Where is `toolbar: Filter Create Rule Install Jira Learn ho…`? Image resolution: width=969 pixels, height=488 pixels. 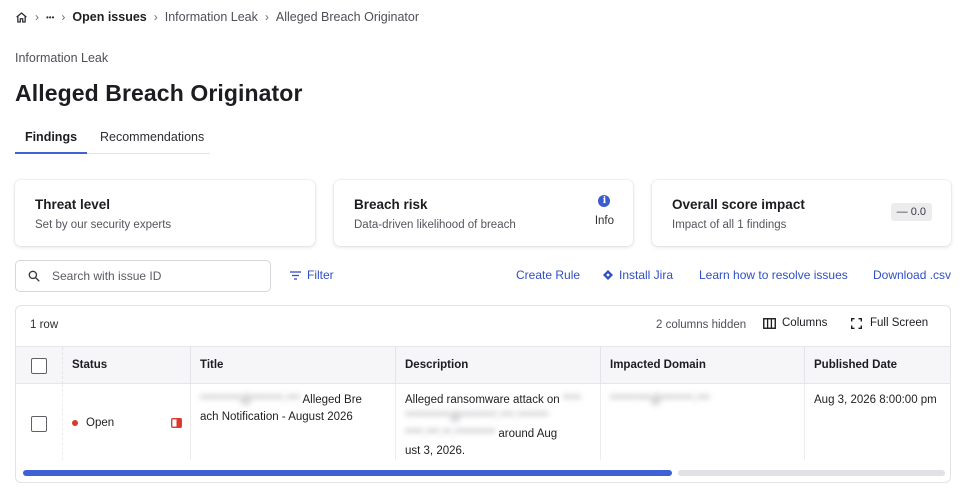 toolbar: Filter Create Rule Install Jira Learn ho… is located at coordinates (484, 276).